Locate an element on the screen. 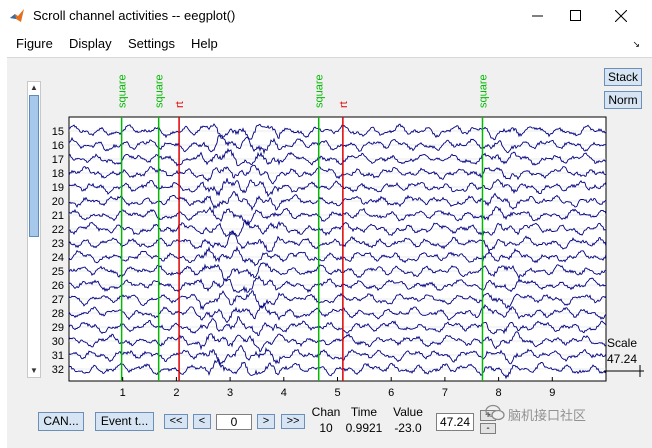  value-value: -23.0 is located at coordinates (408, 428).